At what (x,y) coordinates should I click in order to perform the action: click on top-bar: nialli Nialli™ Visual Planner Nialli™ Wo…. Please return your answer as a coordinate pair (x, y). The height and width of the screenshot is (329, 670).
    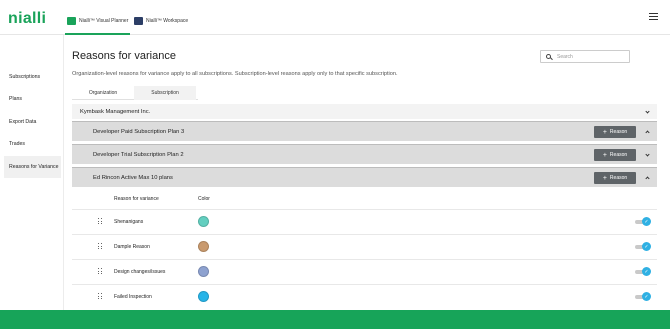
    Looking at the image, I should click on (335, 17).